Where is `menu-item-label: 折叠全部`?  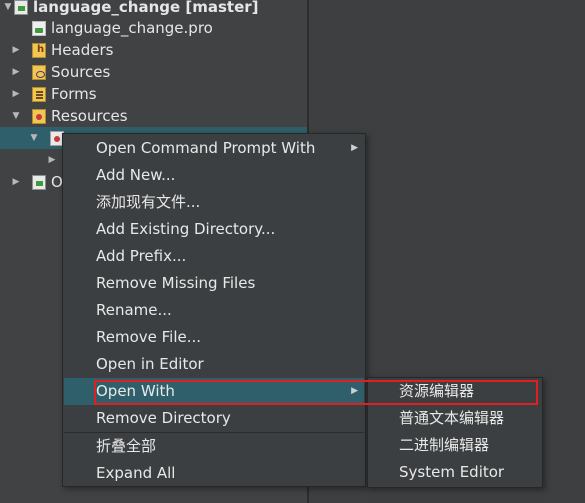 menu-item-label: 折叠全部 is located at coordinates (126, 446).